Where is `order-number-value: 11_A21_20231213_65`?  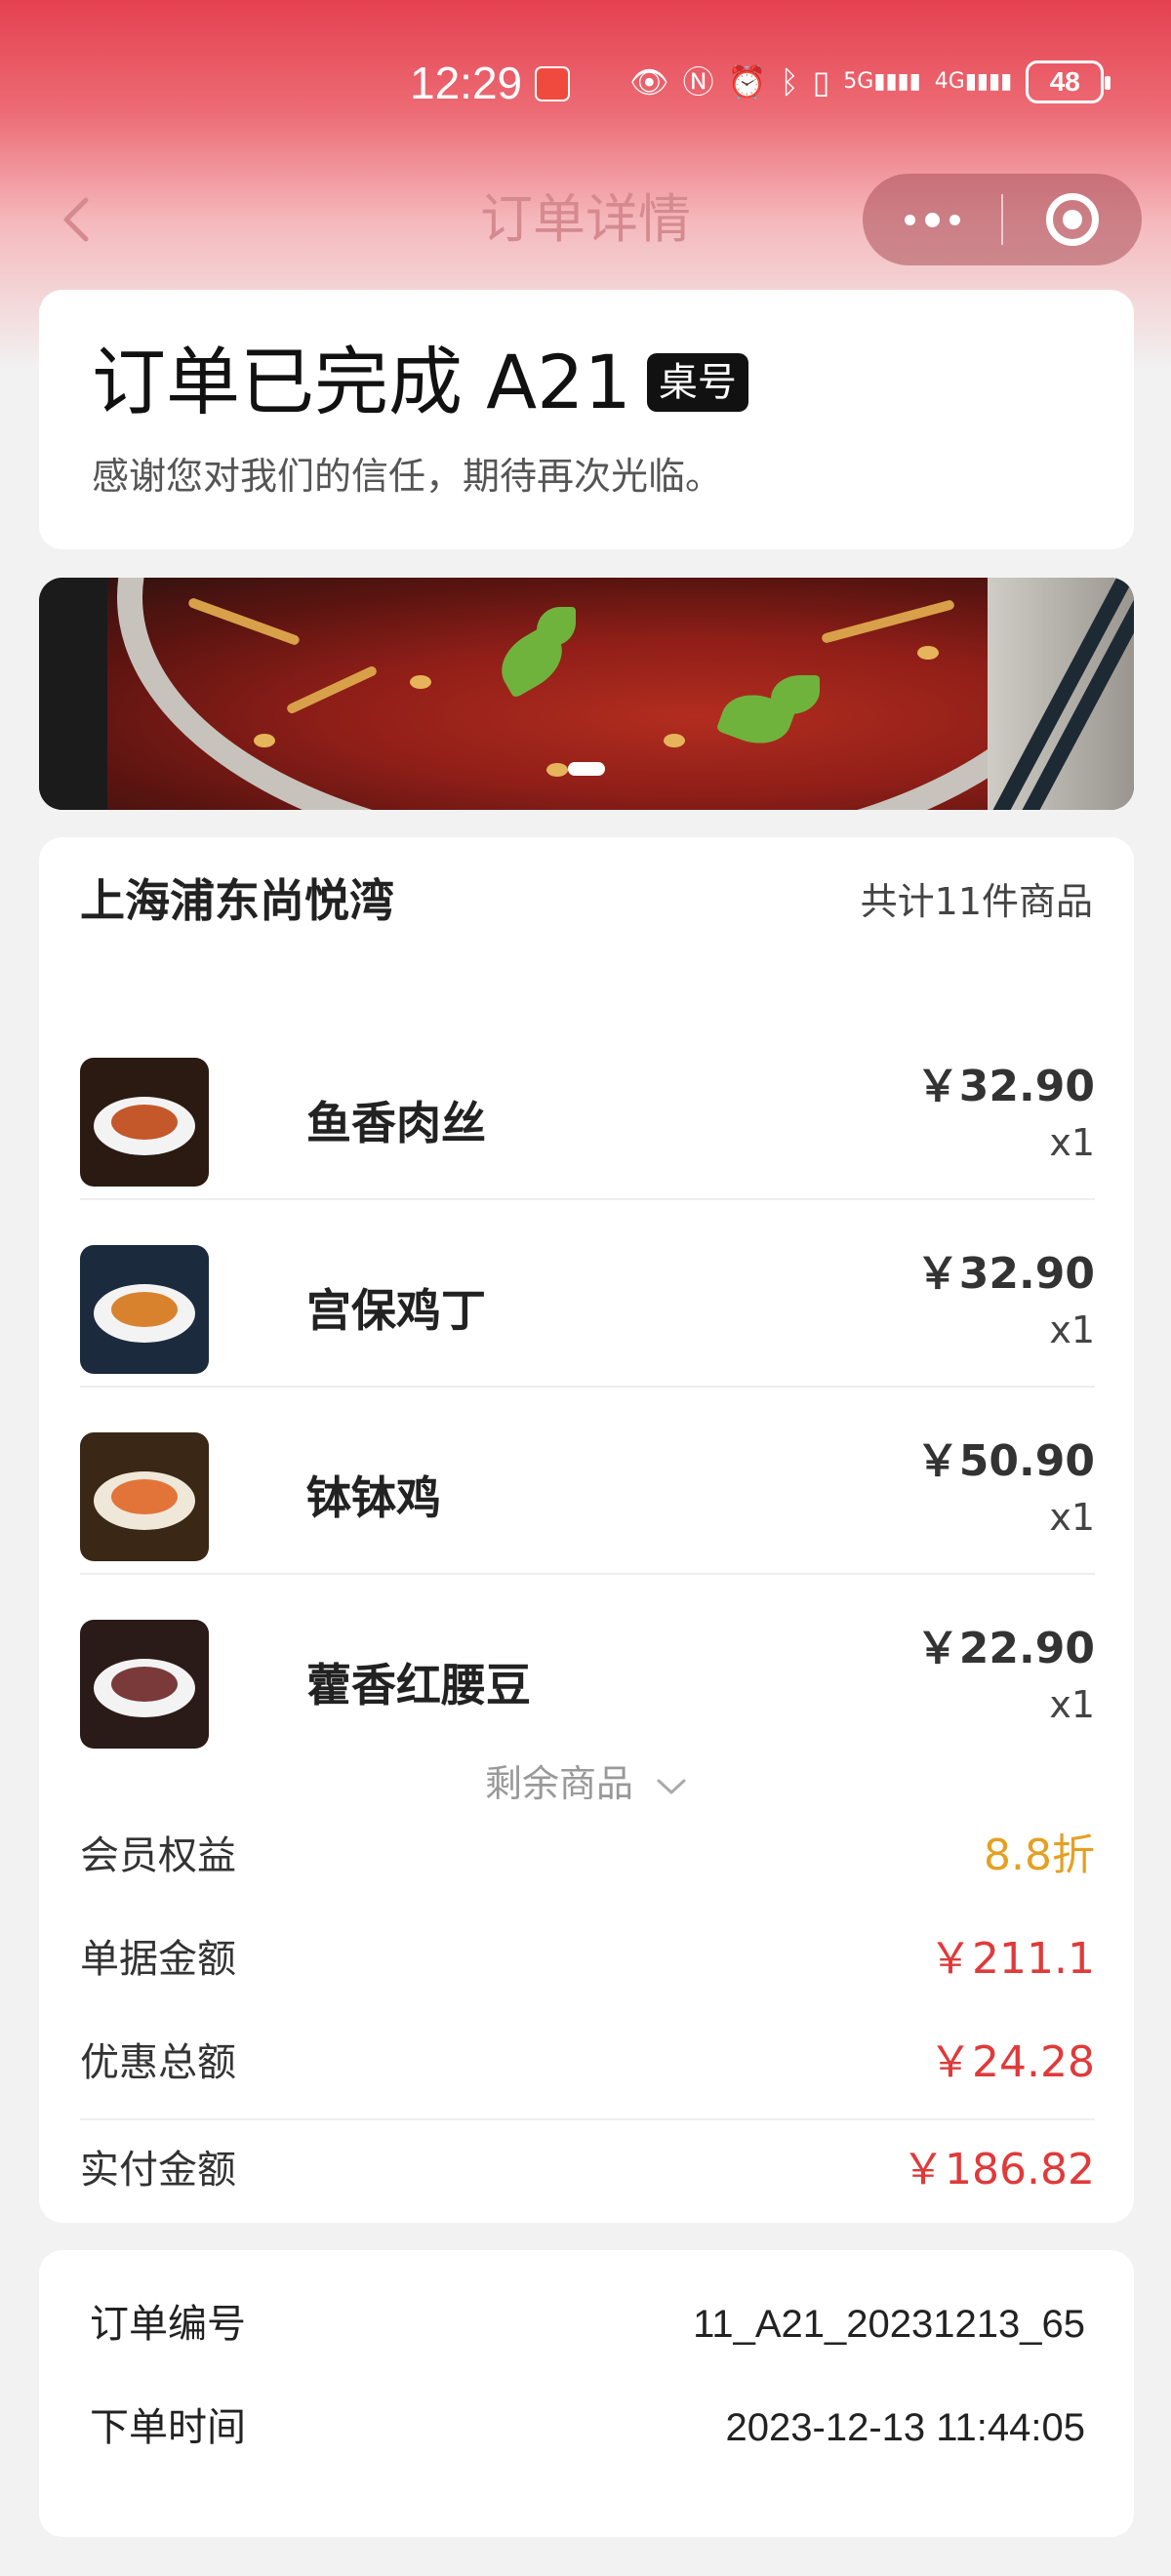
order-number-value: 11_A21_20231213_65 is located at coordinates (889, 2324).